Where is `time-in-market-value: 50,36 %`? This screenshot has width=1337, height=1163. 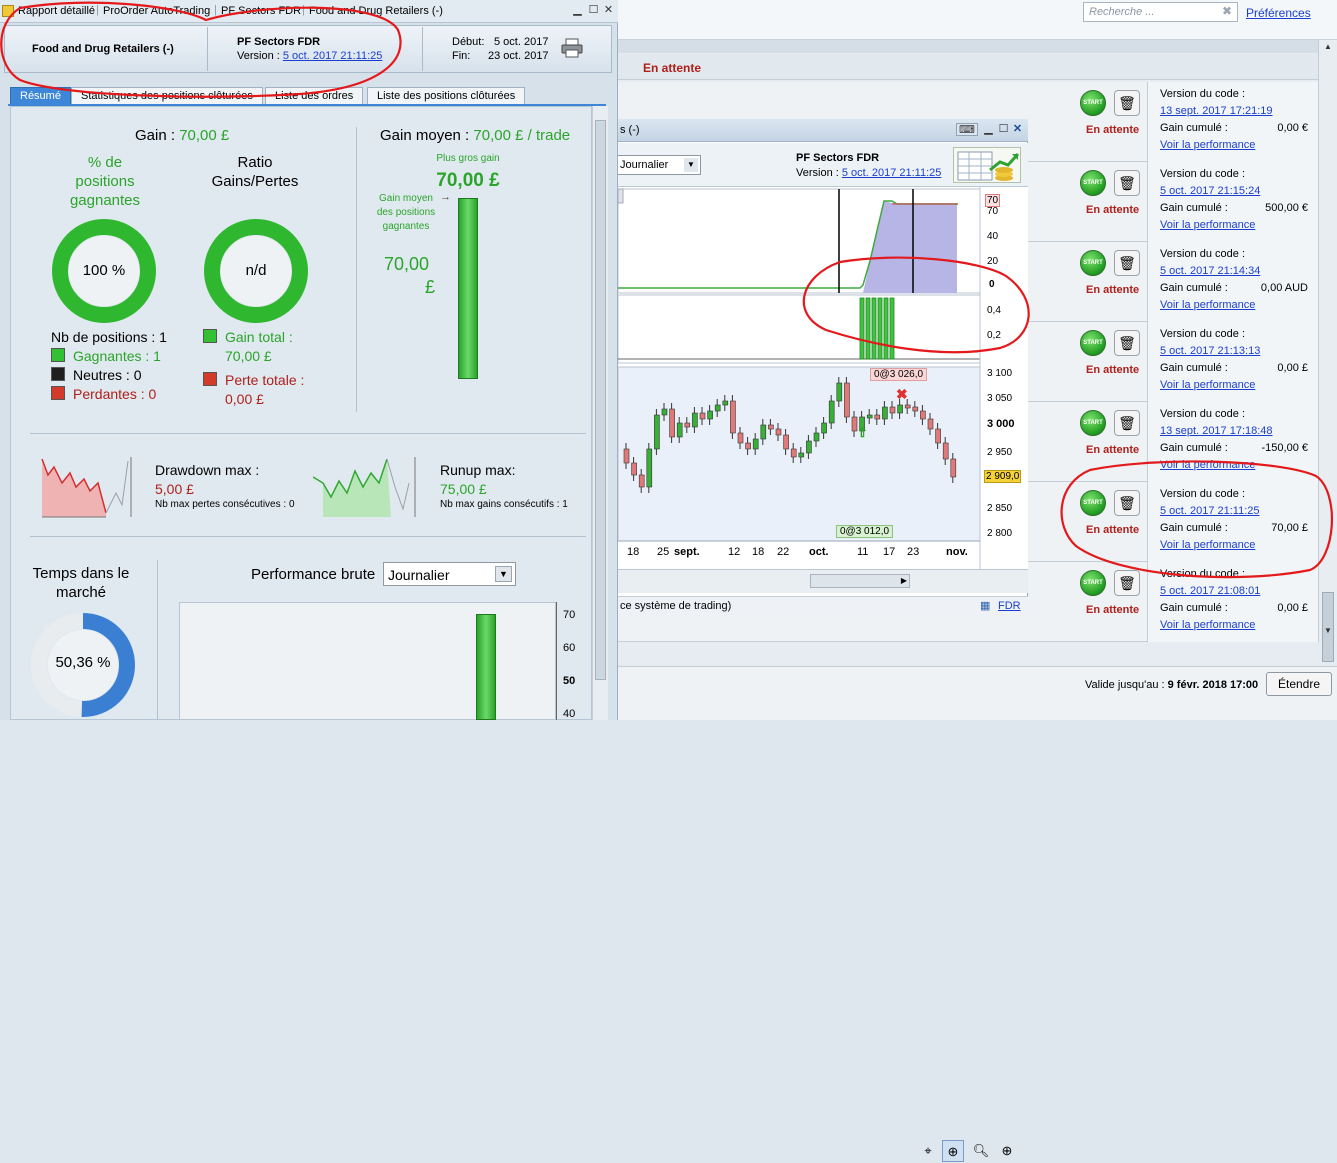 time-in-market-value: 50,36 % is located at coordinates (83, 662).